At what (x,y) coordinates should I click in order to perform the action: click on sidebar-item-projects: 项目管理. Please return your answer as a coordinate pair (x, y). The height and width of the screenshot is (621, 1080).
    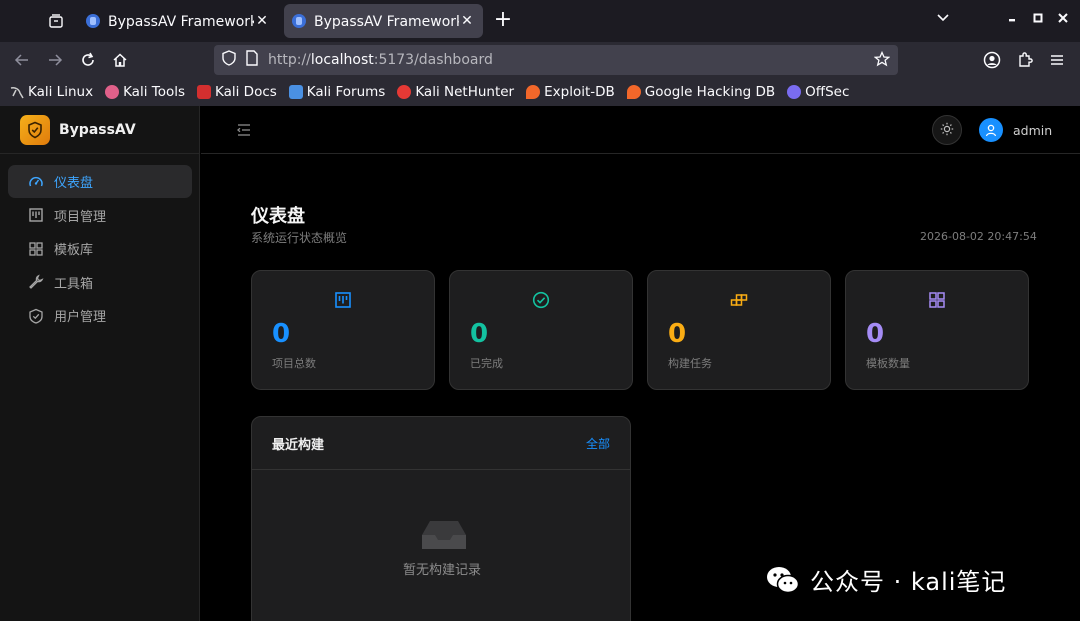
    Looking at the image, I should click on (100, 215).